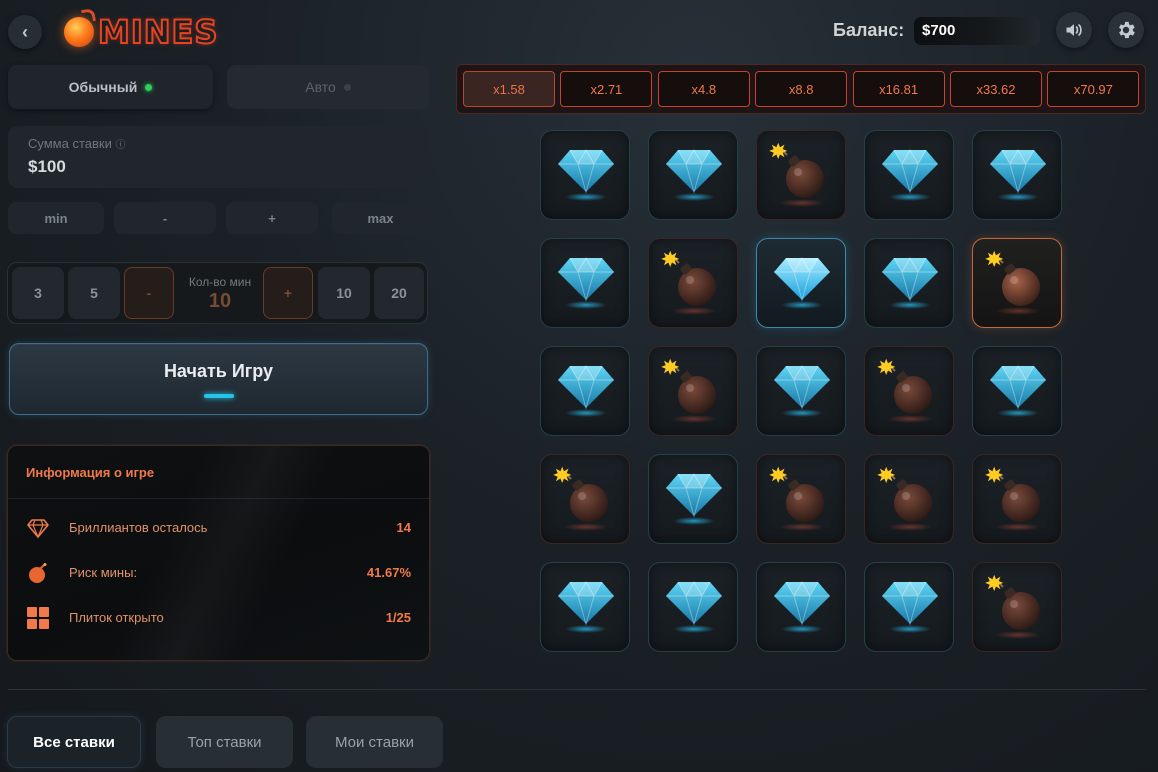  Describe the element at coordinates (220, 301) in the screenshot. I see `mines-count-value: 10` at that location.